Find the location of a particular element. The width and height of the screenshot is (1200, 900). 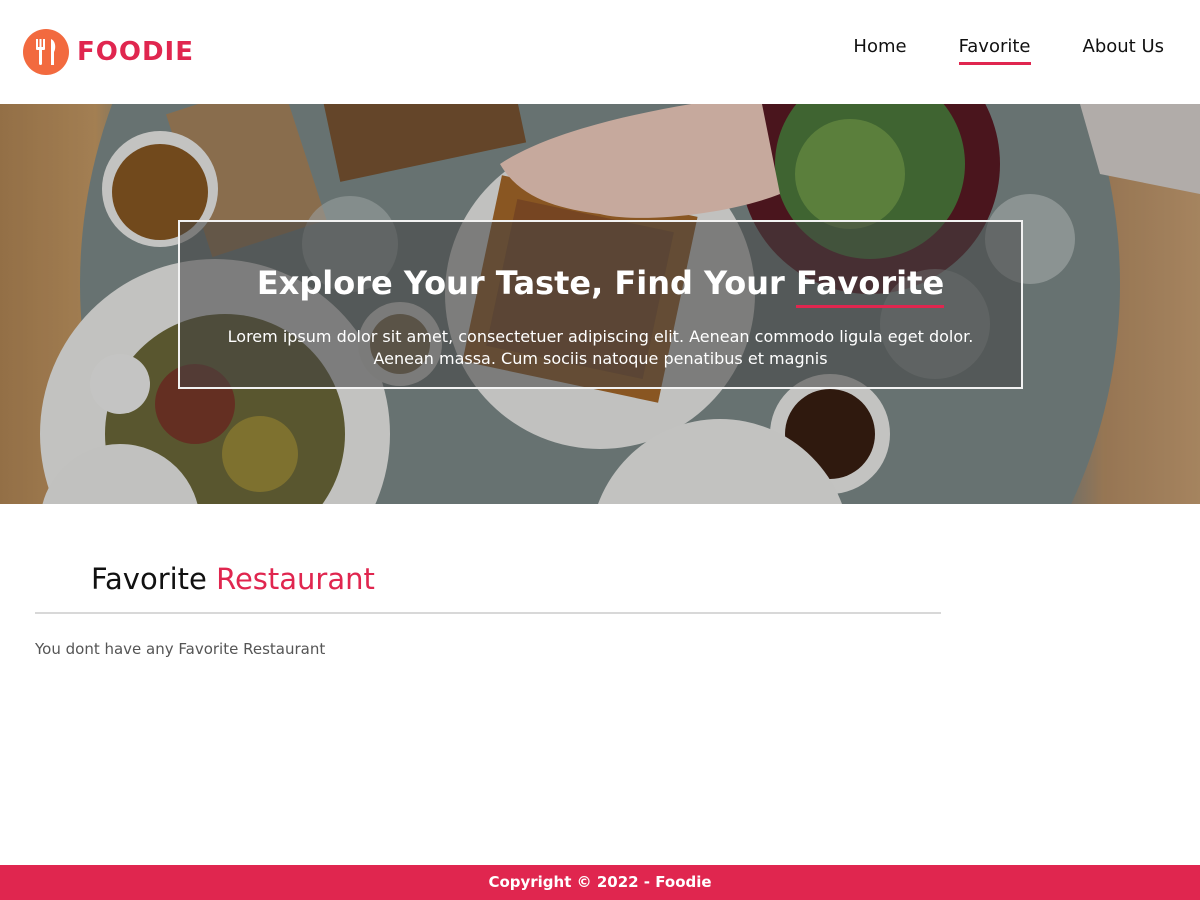

empty-favorites-message: You dont have any Favorite Restaurant is located at coordinates (180, 649).